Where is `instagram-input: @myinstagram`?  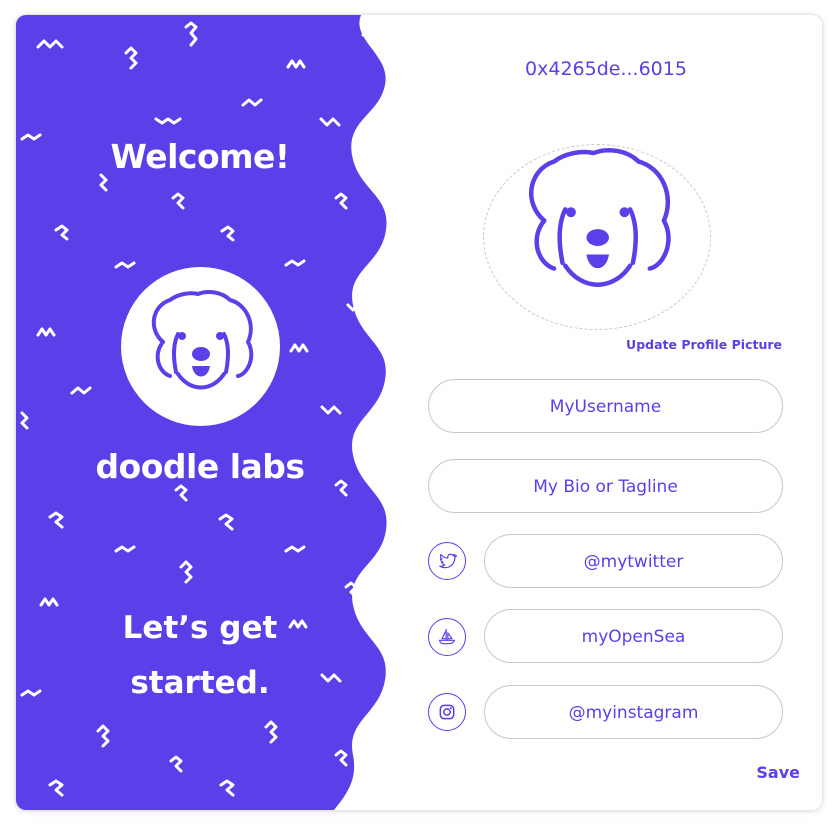 instagram-input: @myinstagram is located at coordinates (633, 712).